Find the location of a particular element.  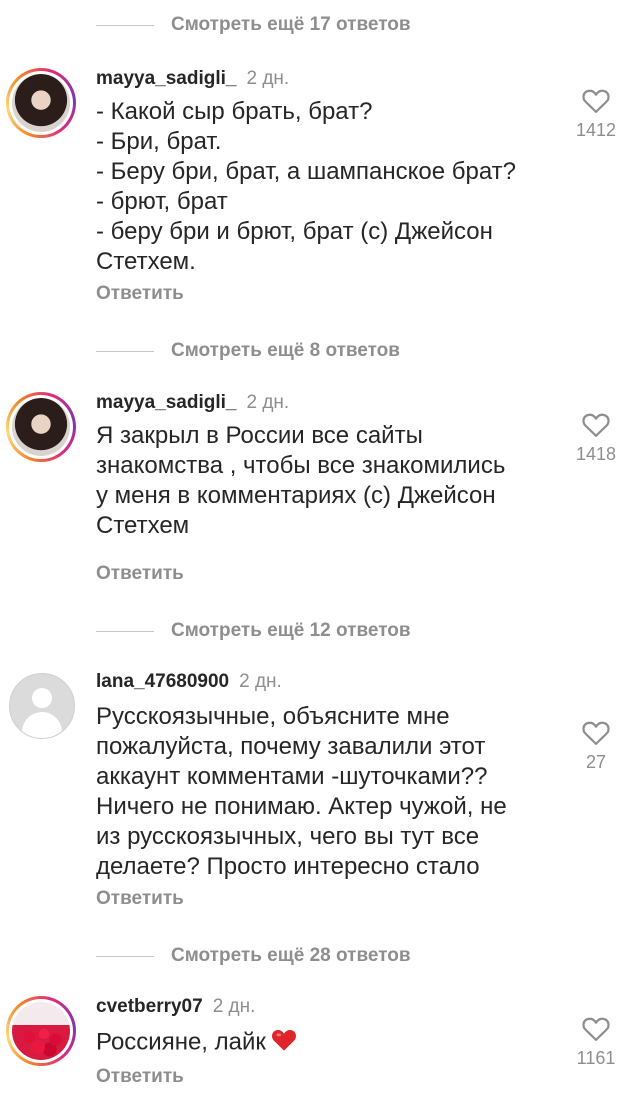

like-button: 27 is located at coordinates (596, 745).